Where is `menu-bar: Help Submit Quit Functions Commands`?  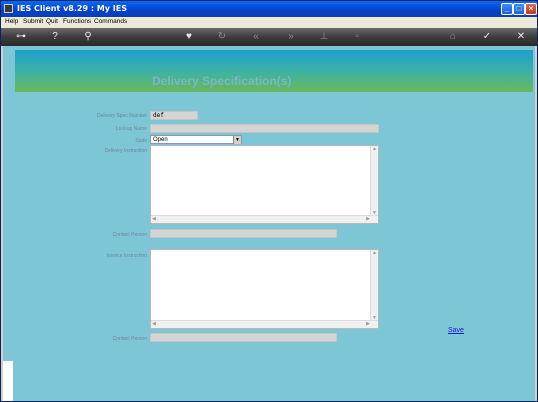
menu-bar: Help Submit Quit Functions Commands is located at coordinates (269, 22).